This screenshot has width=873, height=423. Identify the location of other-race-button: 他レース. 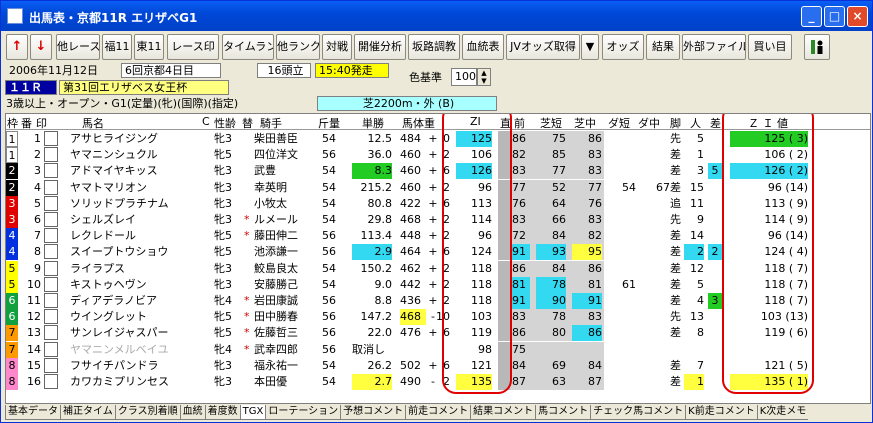
(78, 47).